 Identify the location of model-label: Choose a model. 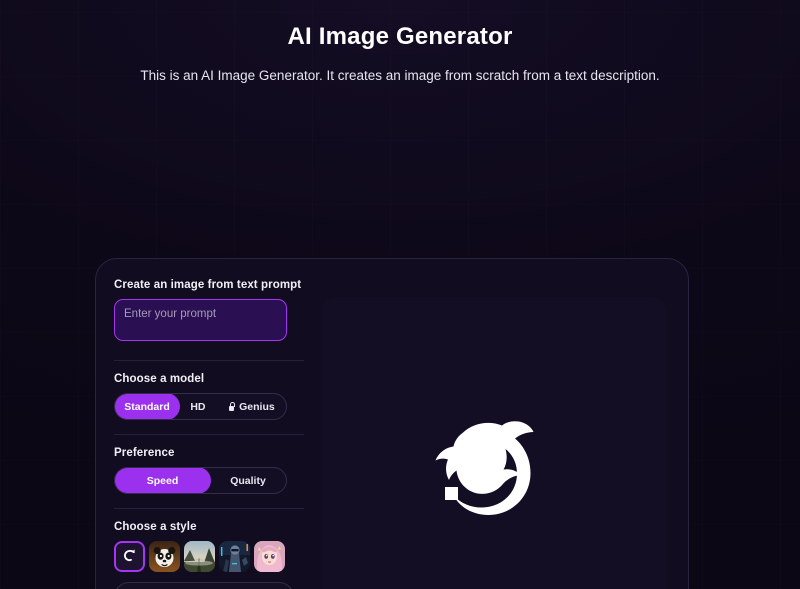
(159, 379).